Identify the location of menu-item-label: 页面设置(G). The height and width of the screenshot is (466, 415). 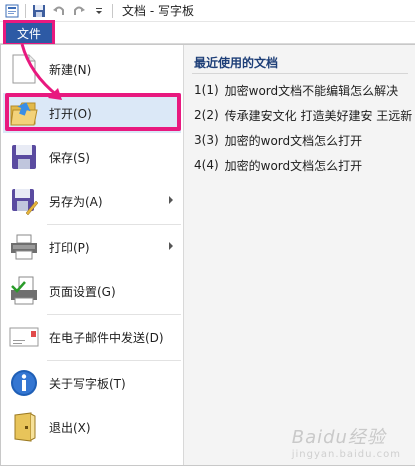
(82, 291).